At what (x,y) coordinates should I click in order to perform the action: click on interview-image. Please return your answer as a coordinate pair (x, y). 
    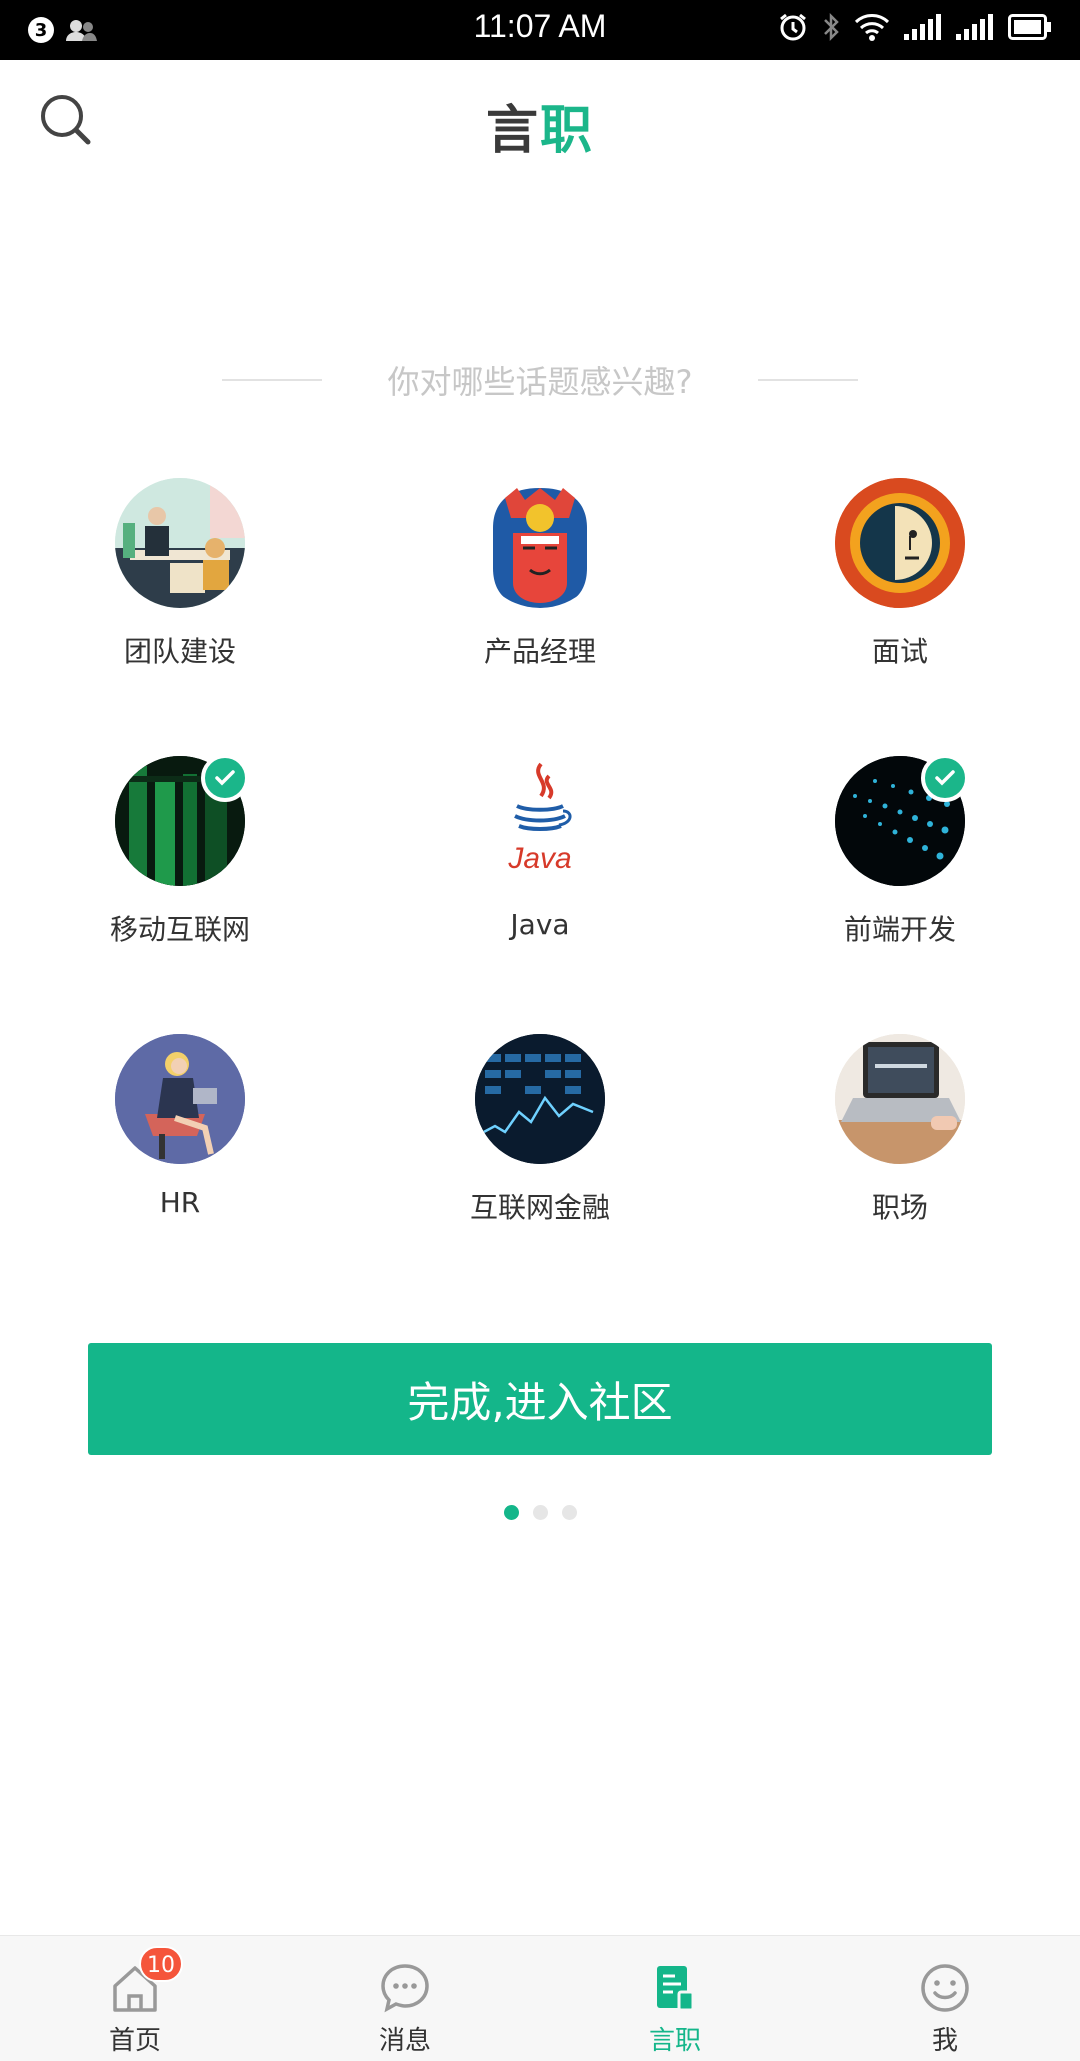
    Looking at the image, I should click on (900, 543).